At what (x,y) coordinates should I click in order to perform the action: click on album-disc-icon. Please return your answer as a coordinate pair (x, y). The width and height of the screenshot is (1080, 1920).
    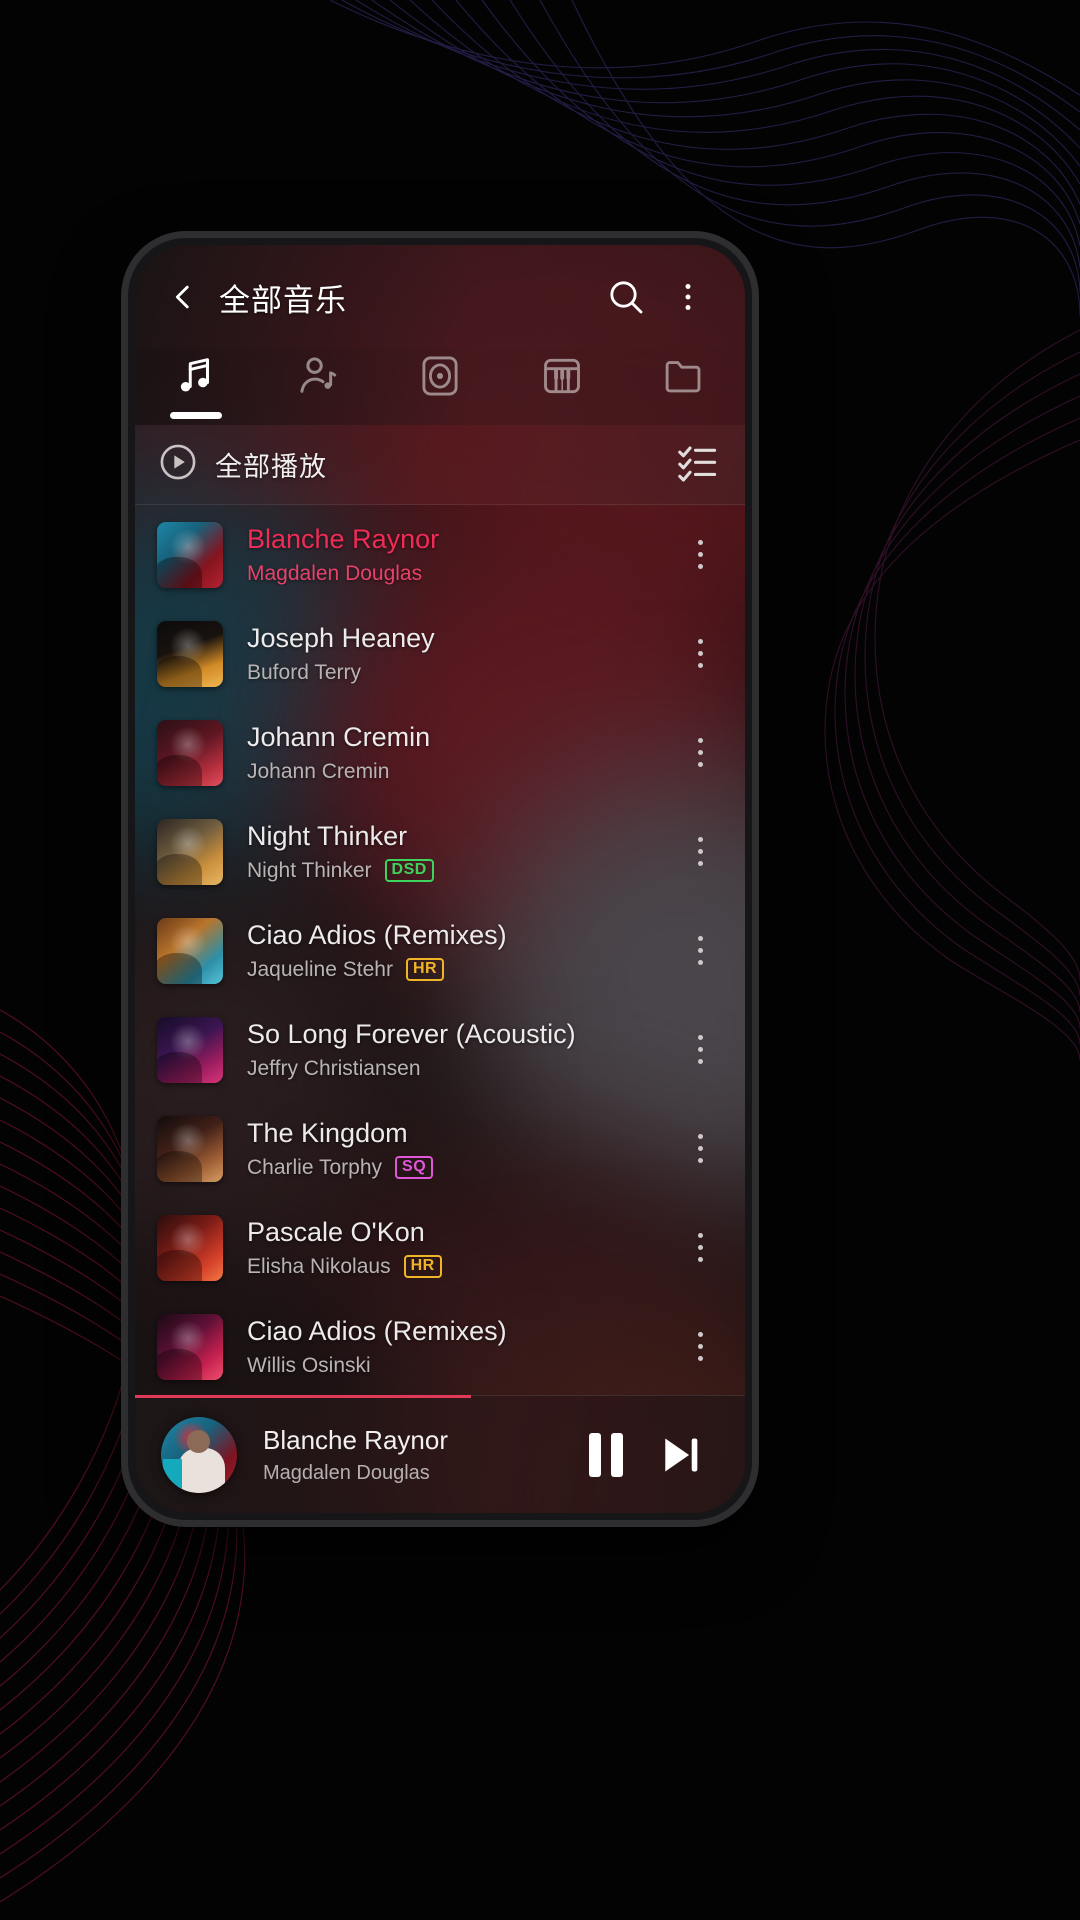
    Looking at the image, I should click on (440, 378).